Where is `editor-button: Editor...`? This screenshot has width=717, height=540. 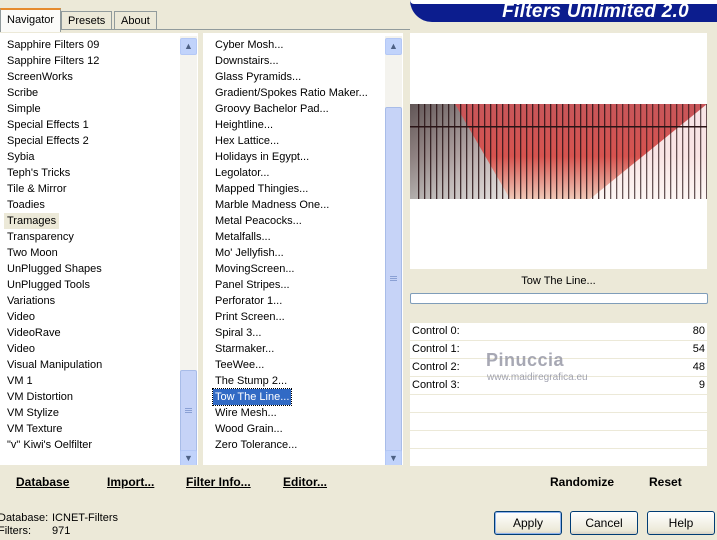 editor-button: Editor... is located at coordinates (305, 482).